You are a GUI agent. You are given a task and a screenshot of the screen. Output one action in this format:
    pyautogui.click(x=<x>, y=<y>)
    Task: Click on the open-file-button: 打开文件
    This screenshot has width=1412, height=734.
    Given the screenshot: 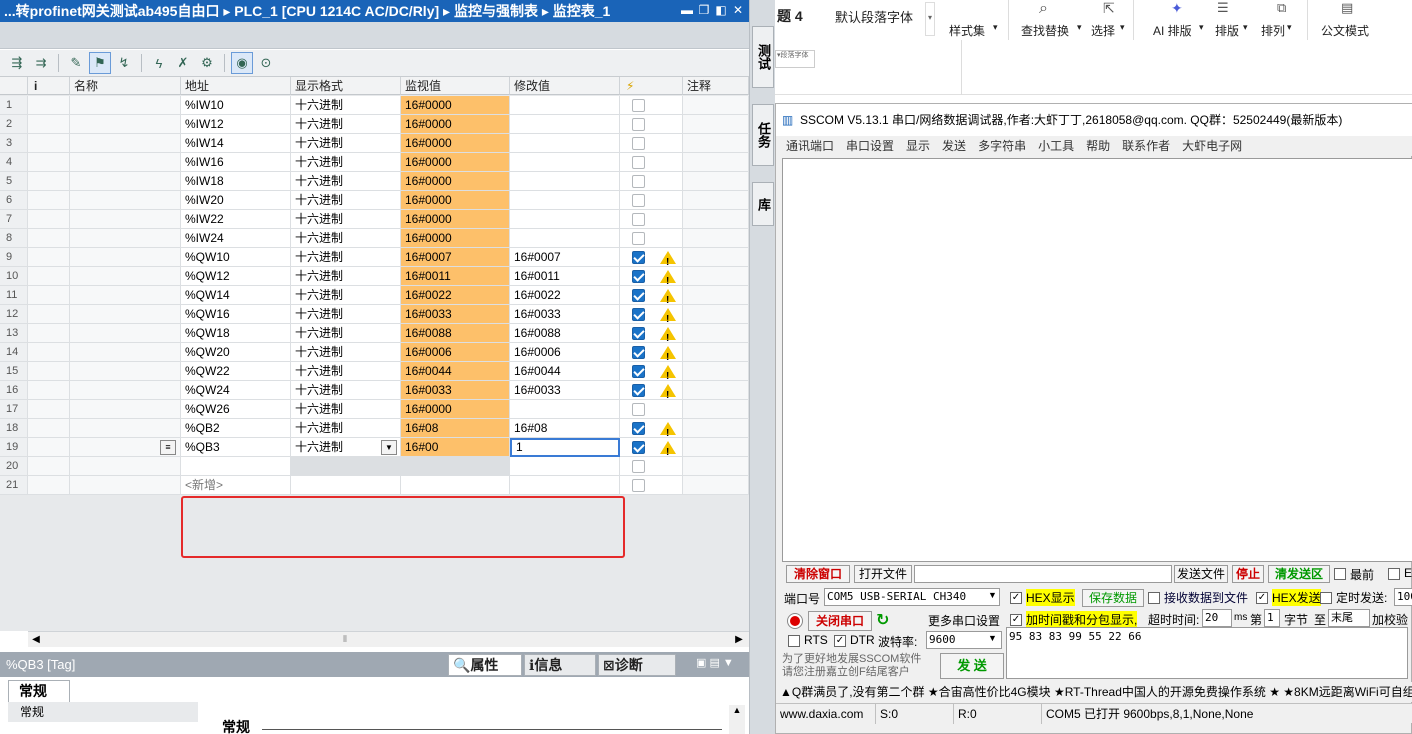 What is the action you would take?
    pyautogui.click(x=883, y=574)
    